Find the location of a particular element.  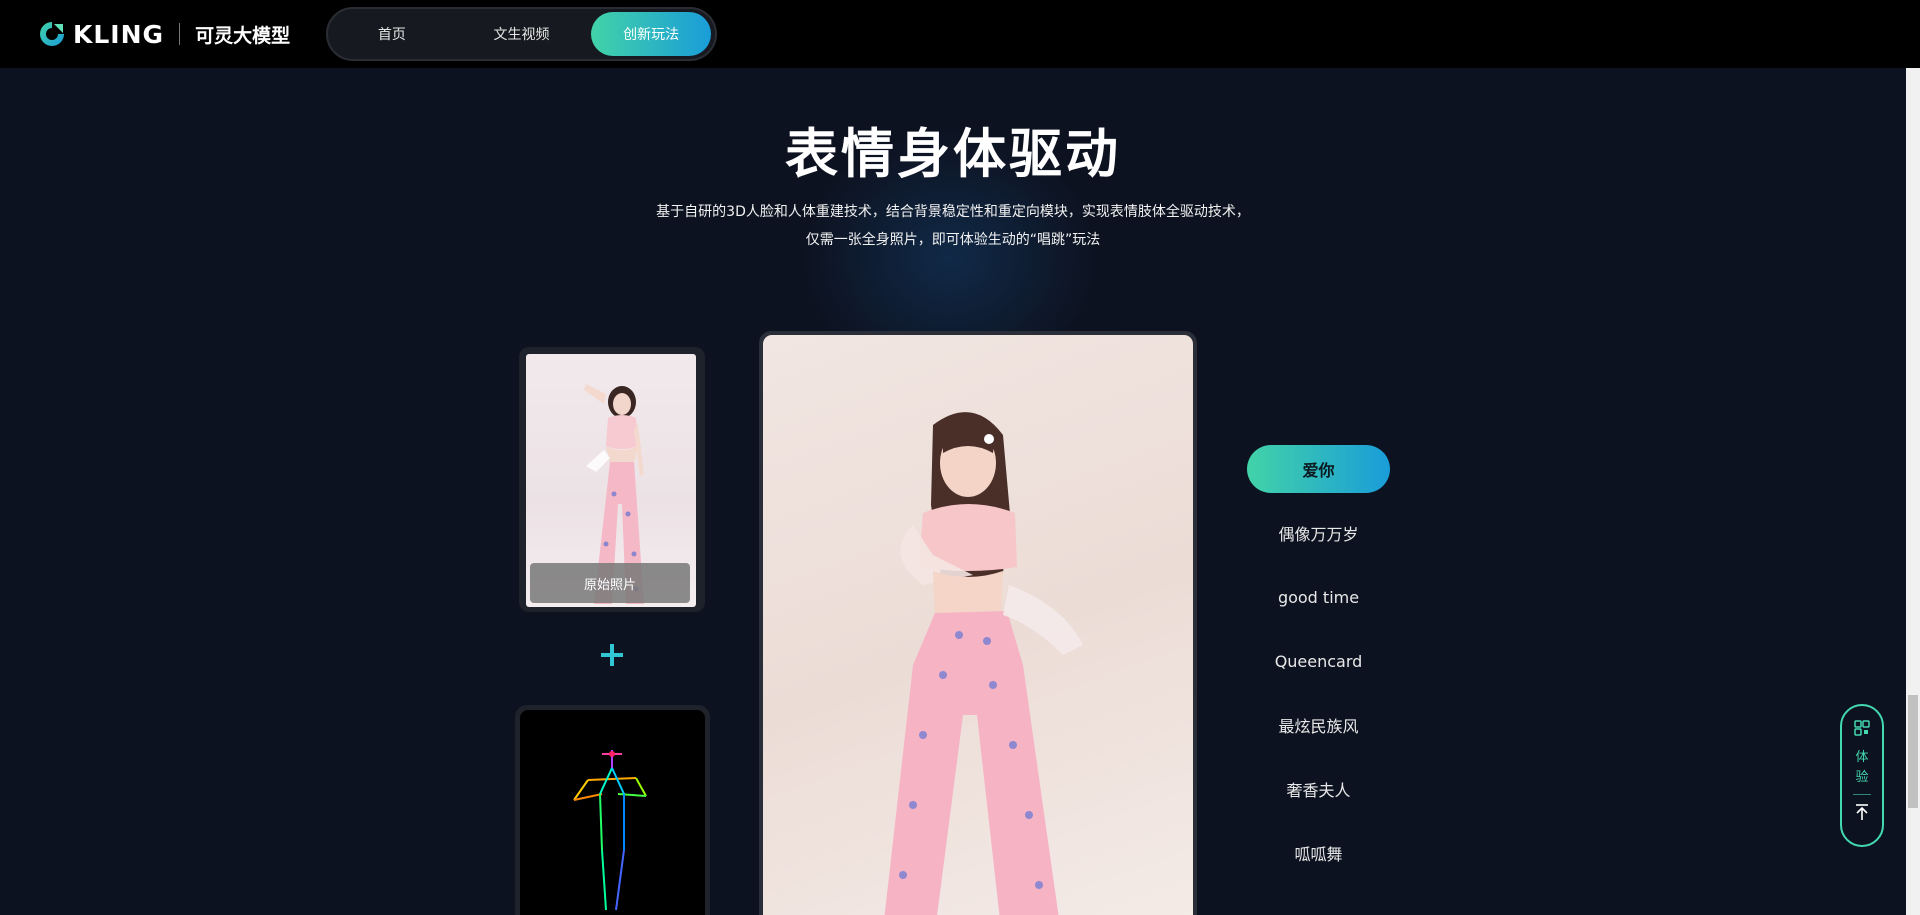

main-nav: 首页 文生视频 创新玩法 is located at coordinates (521, 34).